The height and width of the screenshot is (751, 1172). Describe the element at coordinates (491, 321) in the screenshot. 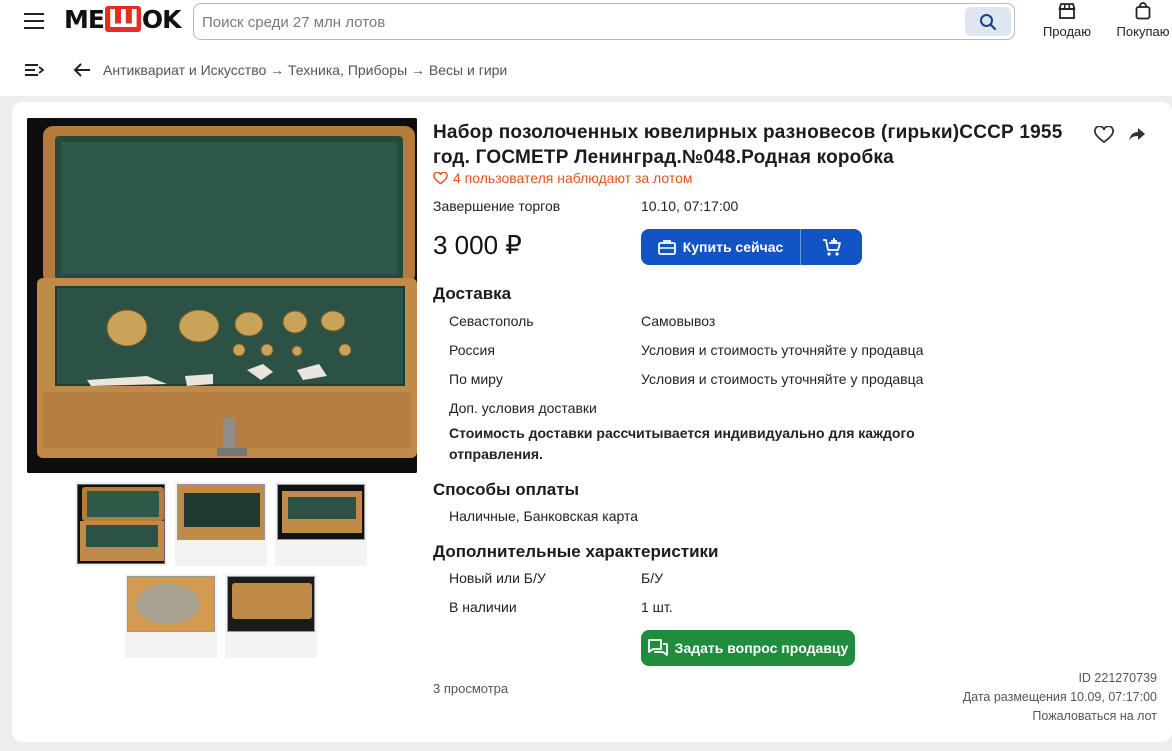

I see `delivery-place: Севастополь` at that location.